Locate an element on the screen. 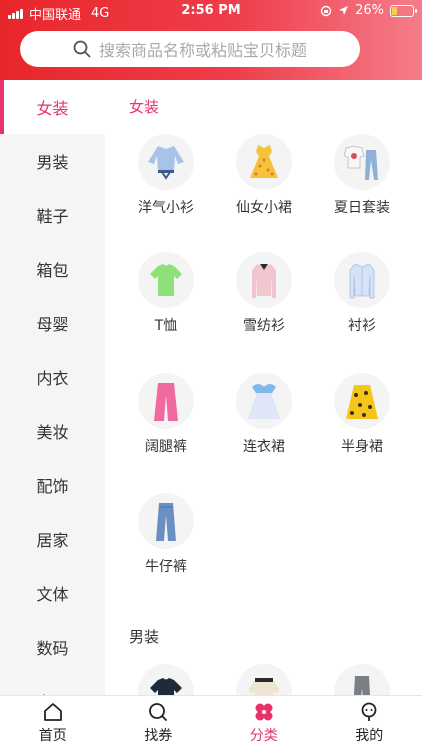 The height and width of the screenshot is (750, 422). sidebar-item-label: 文体 is located at coordinates (52, 594).